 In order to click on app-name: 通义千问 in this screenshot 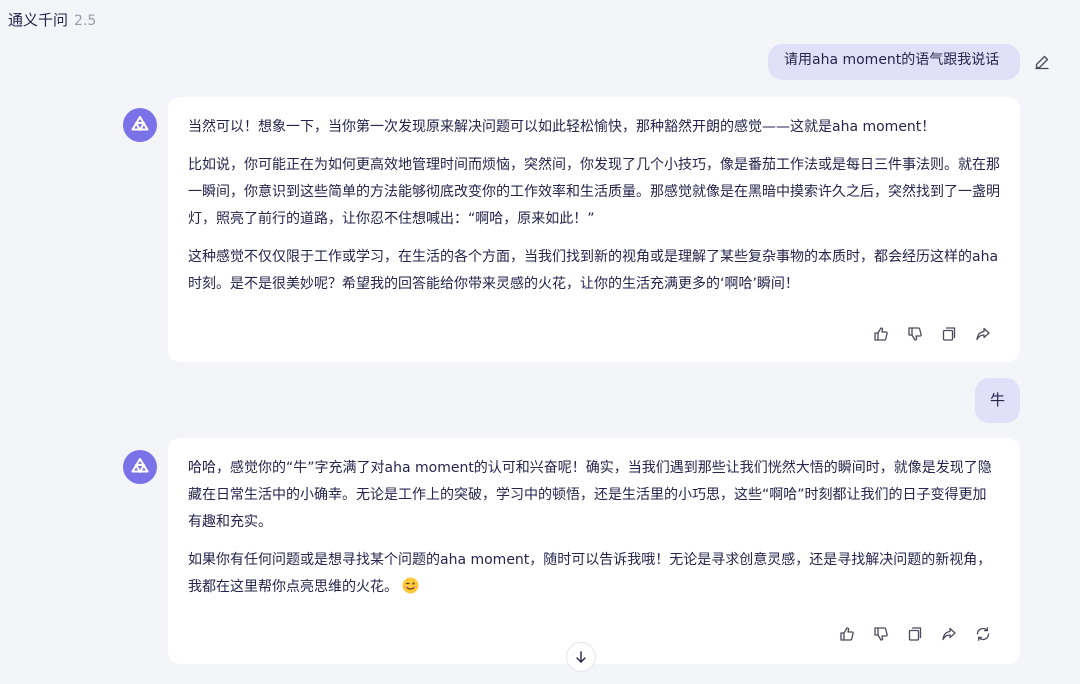, I will do `click(38, 20)`.